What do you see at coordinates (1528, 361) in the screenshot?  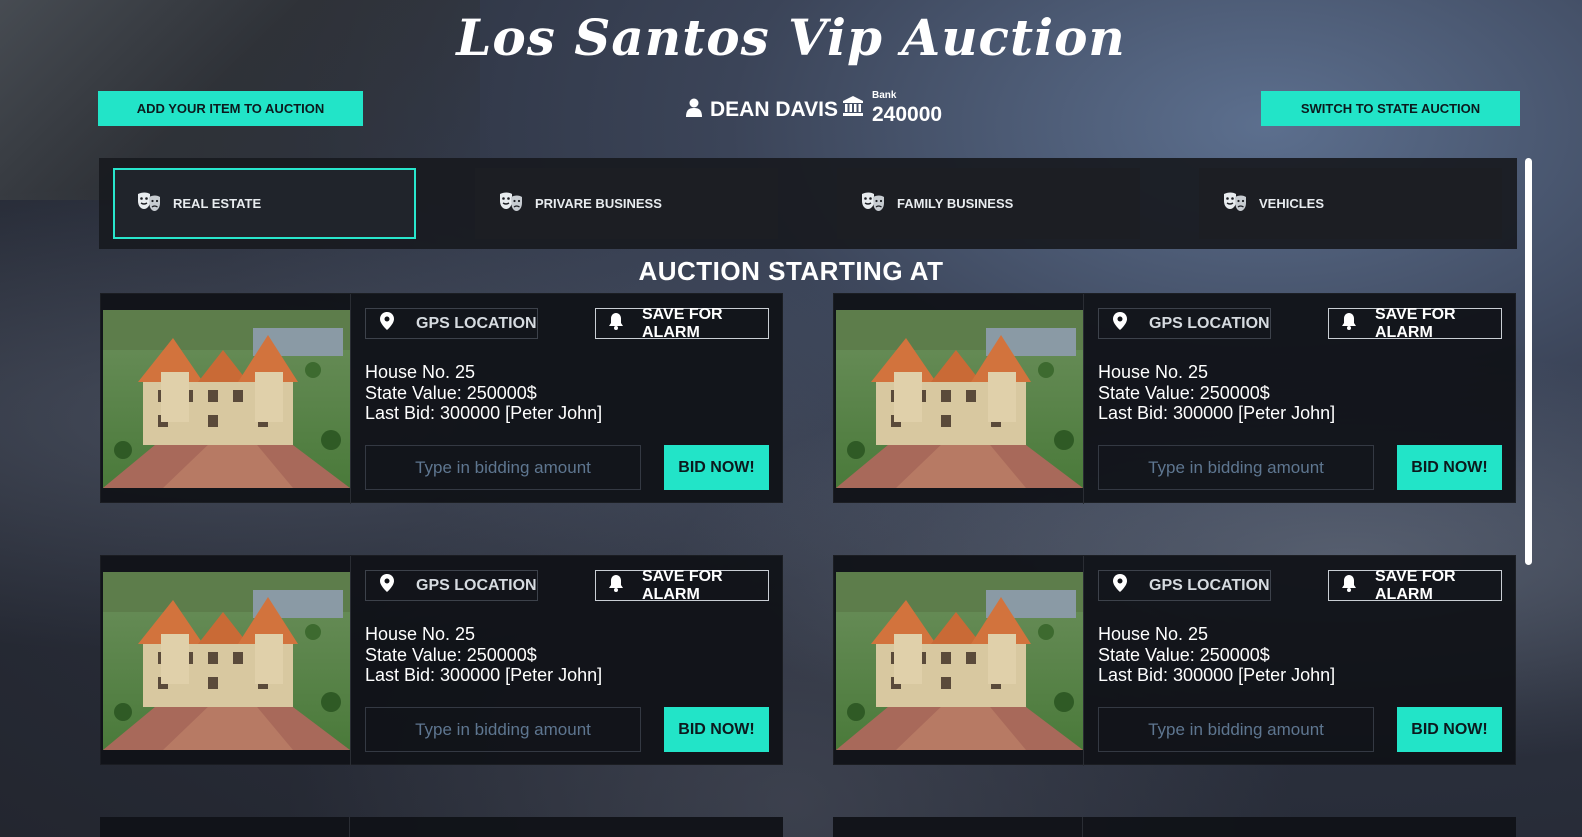 I see `scrollbar` at bounding box center [1528, 361].